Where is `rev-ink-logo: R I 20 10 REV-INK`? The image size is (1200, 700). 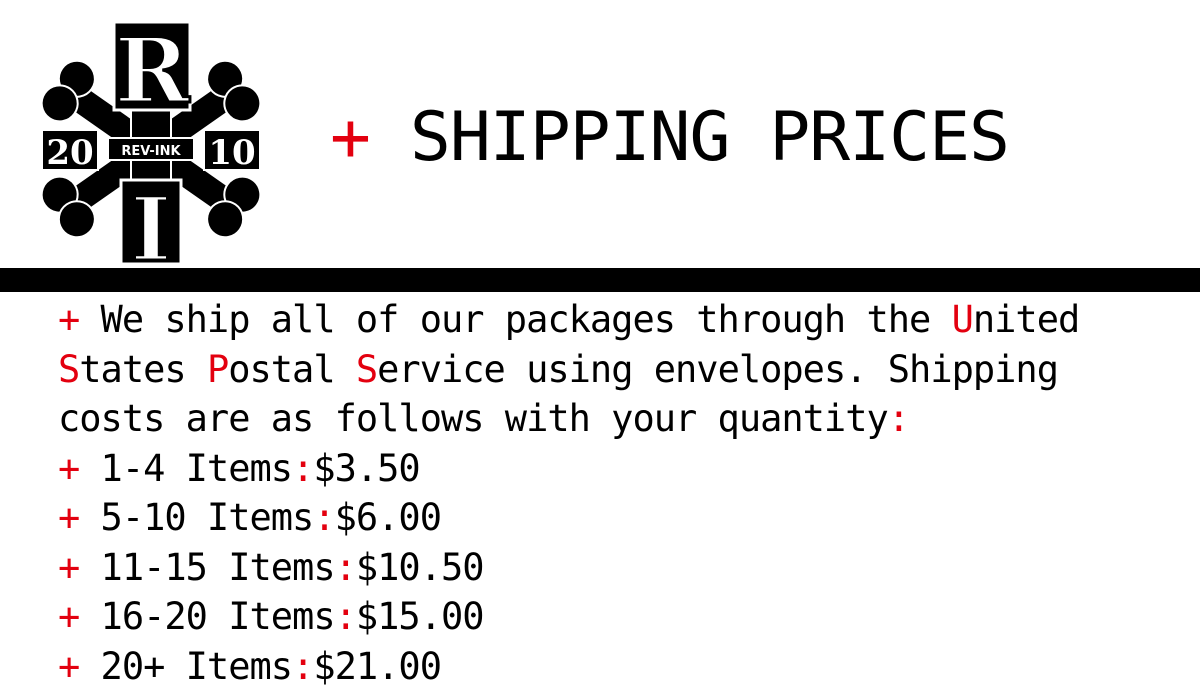 rev-ink-logo: R I 20 10 REV-INK is located at coordinates (151, 145).